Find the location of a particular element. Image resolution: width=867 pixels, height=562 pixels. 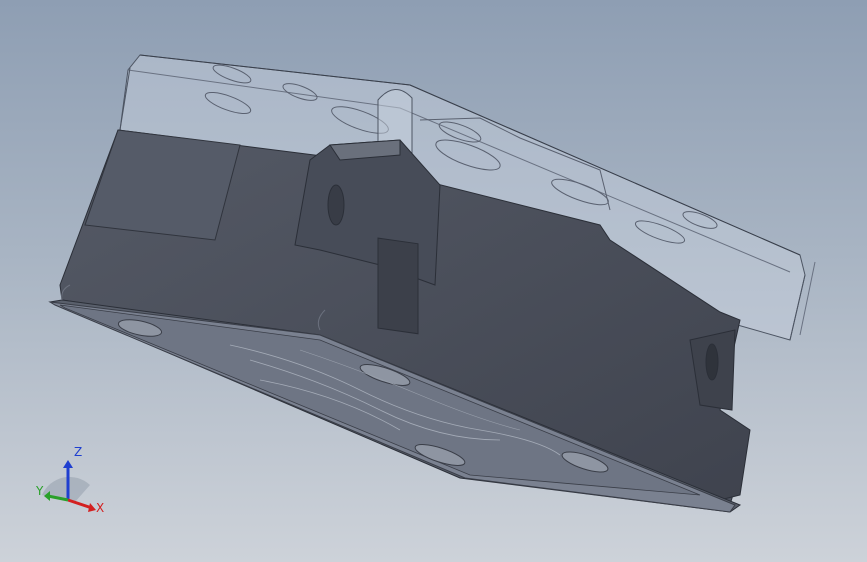

z-axis-label: Z is located at coordinates (78, 452).